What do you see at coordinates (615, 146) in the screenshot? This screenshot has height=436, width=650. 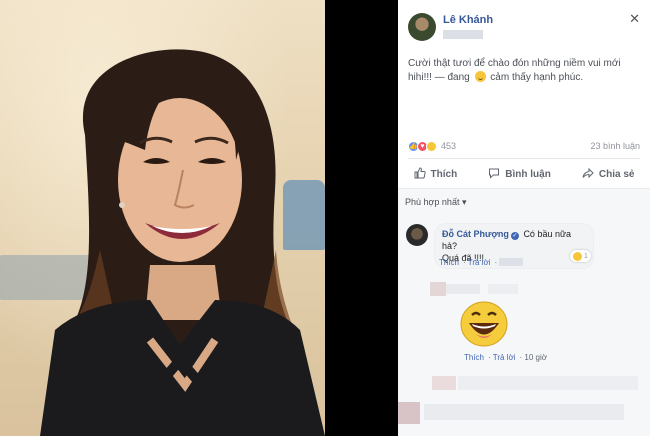 I see `comment-count: 23 bình luận` at bounding box center [615, 146].